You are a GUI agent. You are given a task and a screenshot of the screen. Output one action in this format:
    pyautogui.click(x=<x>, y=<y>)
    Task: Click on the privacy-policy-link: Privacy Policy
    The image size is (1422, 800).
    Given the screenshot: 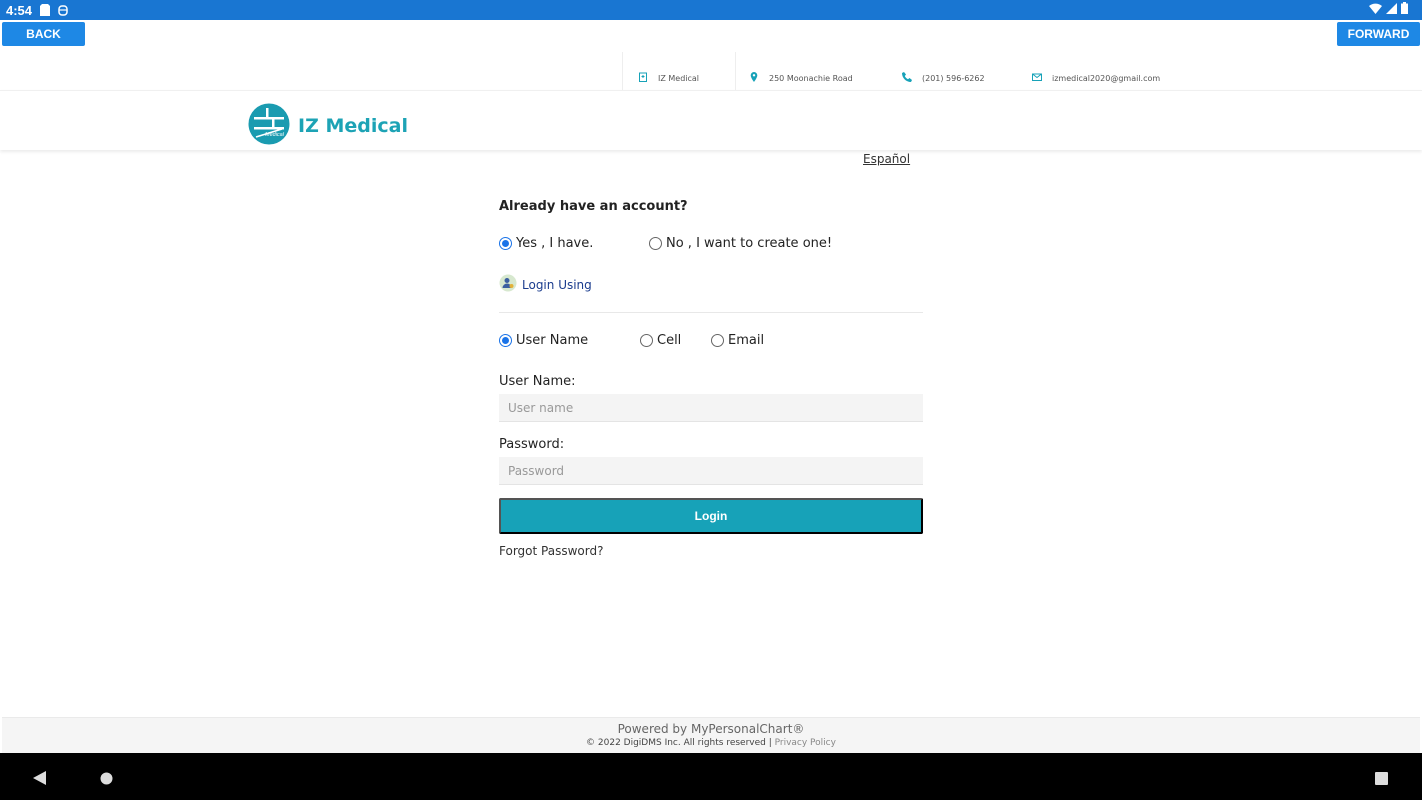 What is the action you would take?
    pyautogui.click(x=805, y=743)
    